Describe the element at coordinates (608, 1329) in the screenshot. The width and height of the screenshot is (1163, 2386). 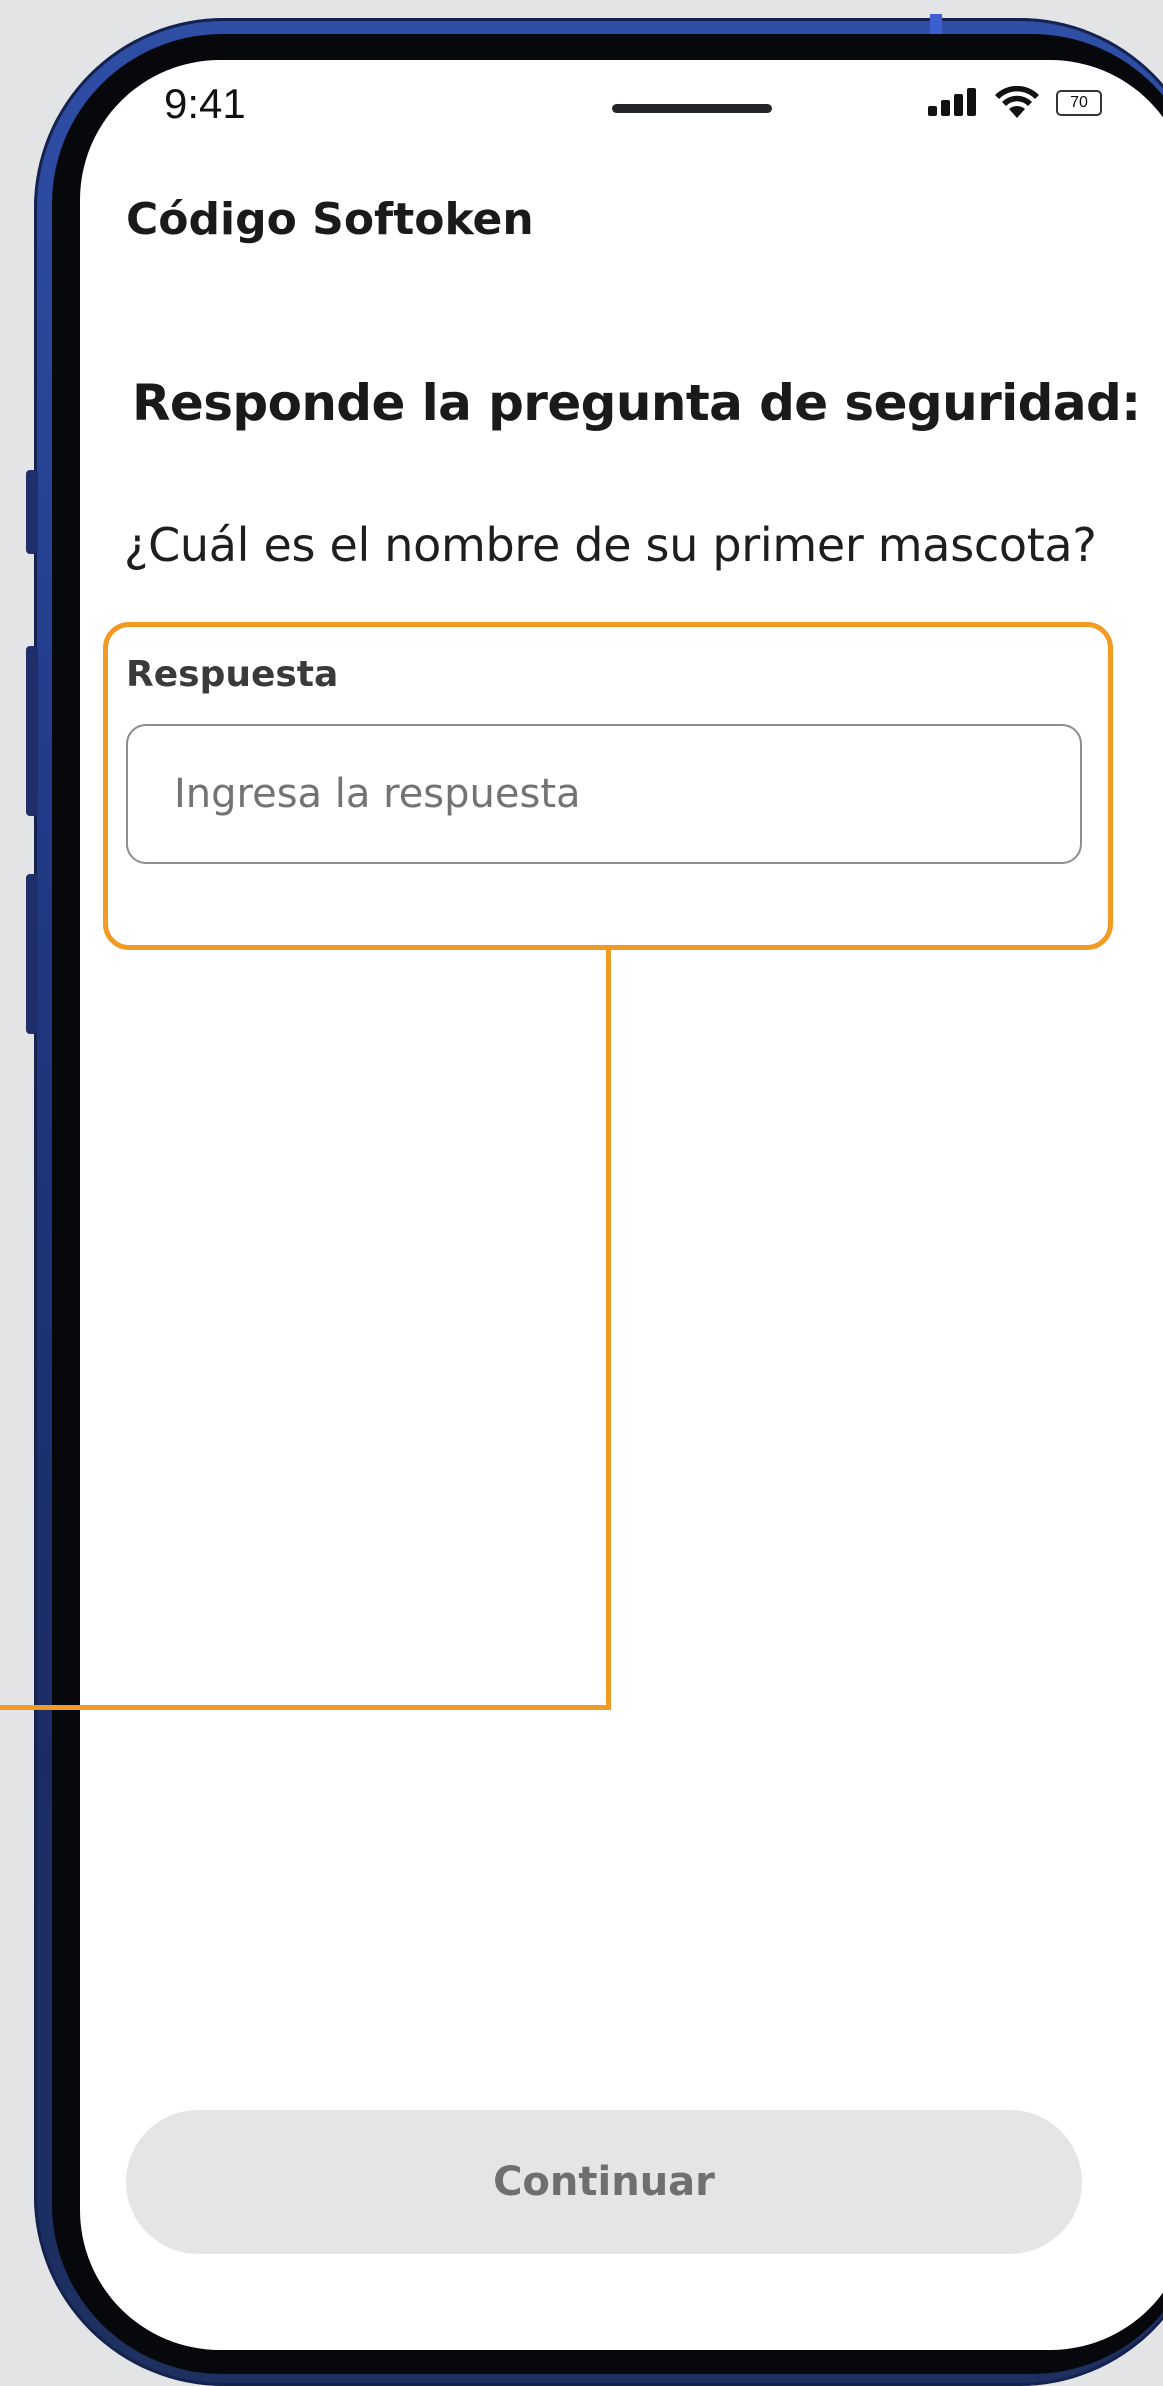
I see `annotation-connector-vertical` at that location.